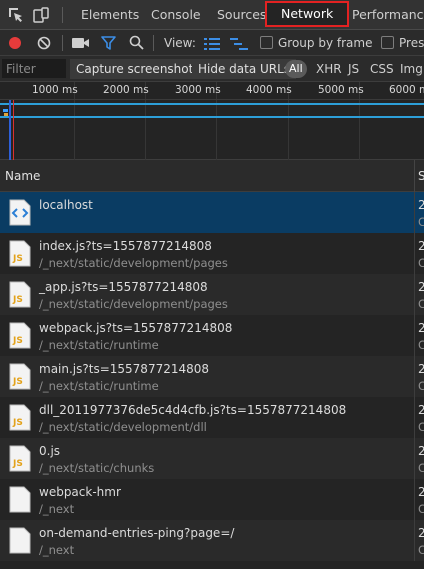  I want to click on capture-screenshots-button: Capture screenshots, so click(138, 69).